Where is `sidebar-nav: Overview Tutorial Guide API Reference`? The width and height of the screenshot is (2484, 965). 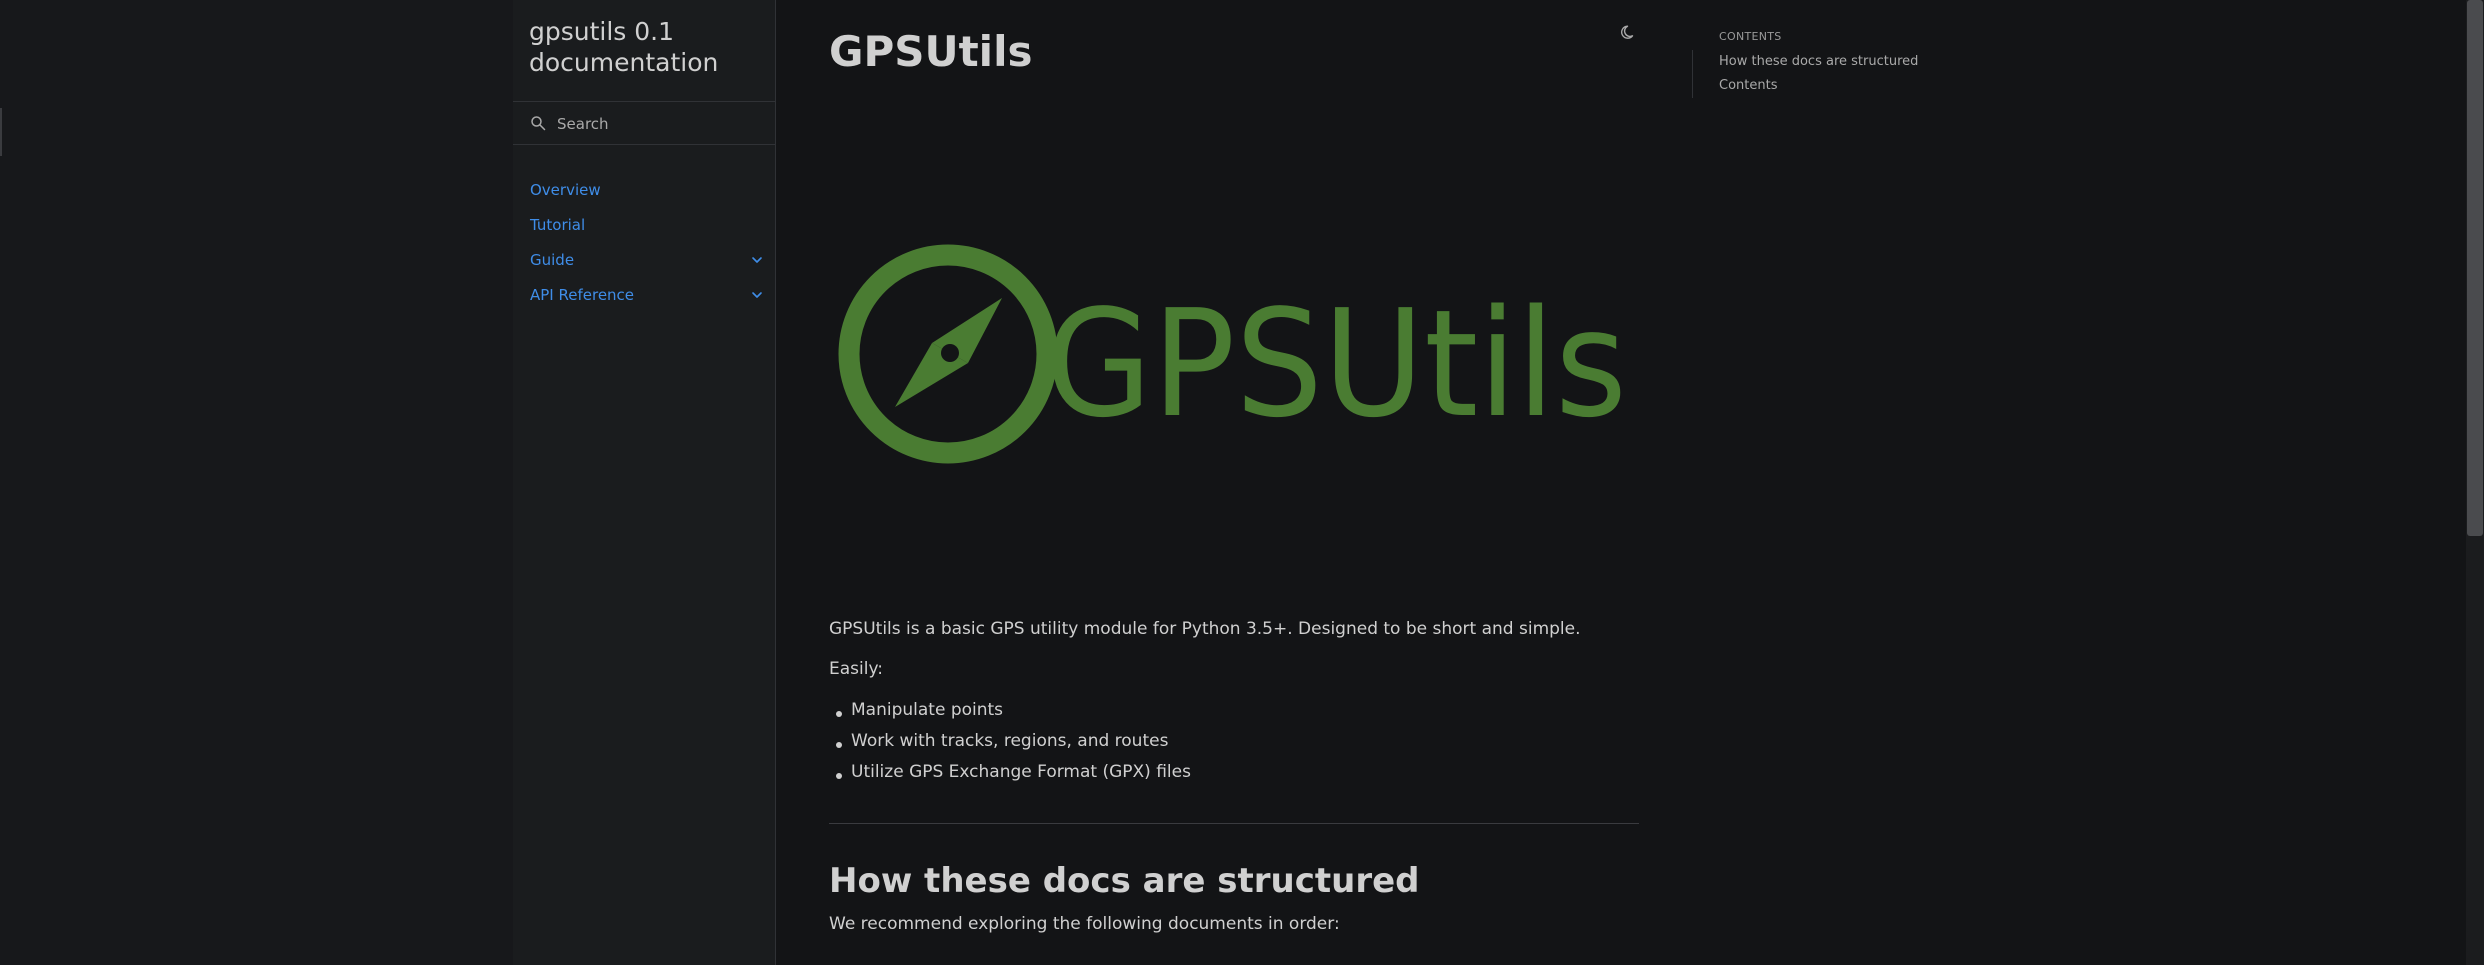 sidebar-nav: Overview Tutorial Guide API Reference is located at coordinates (644, 242).